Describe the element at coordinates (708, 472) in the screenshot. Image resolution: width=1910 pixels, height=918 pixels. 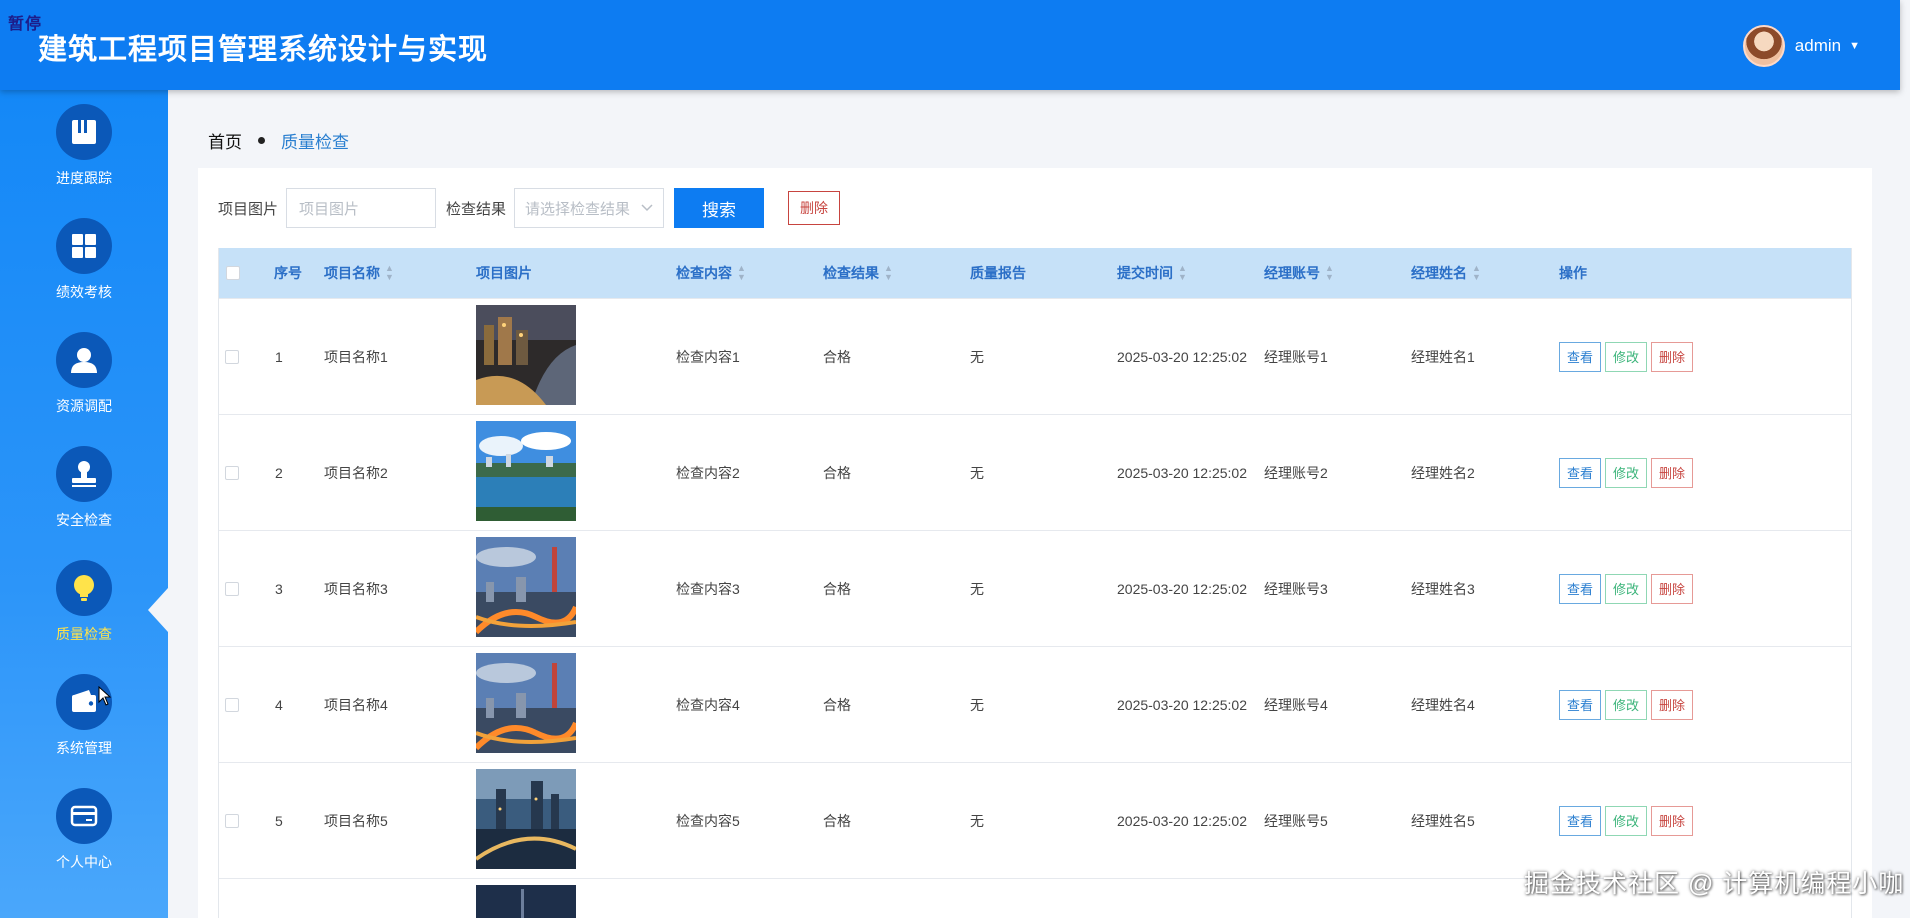
I see `cell-content: 检查内容2` at that location.